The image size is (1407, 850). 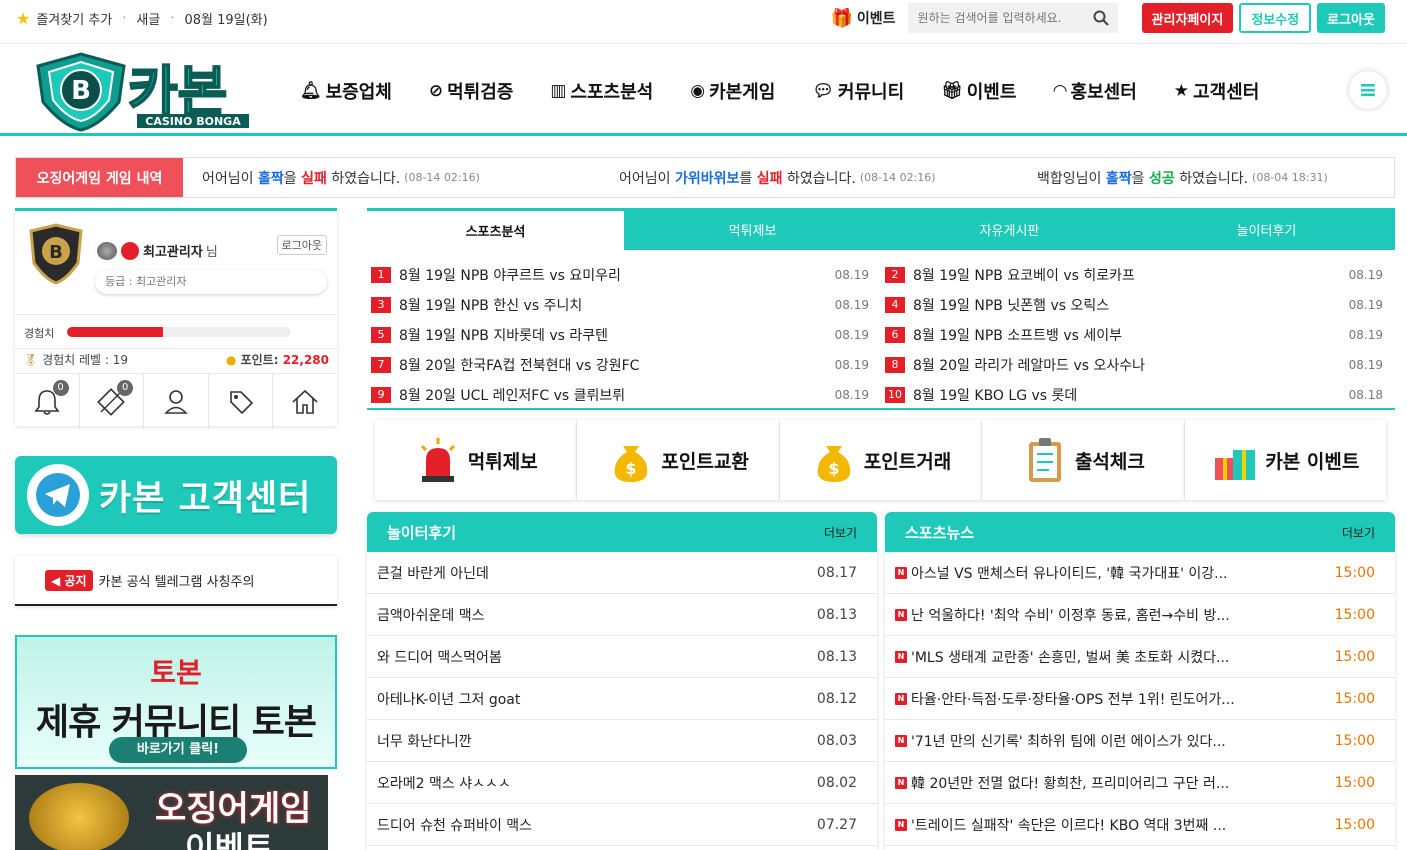 What do you see at coordinates (176, 331) in the screenshot?
I see `exp-row: 경험치` at bounding box center [176, 331].